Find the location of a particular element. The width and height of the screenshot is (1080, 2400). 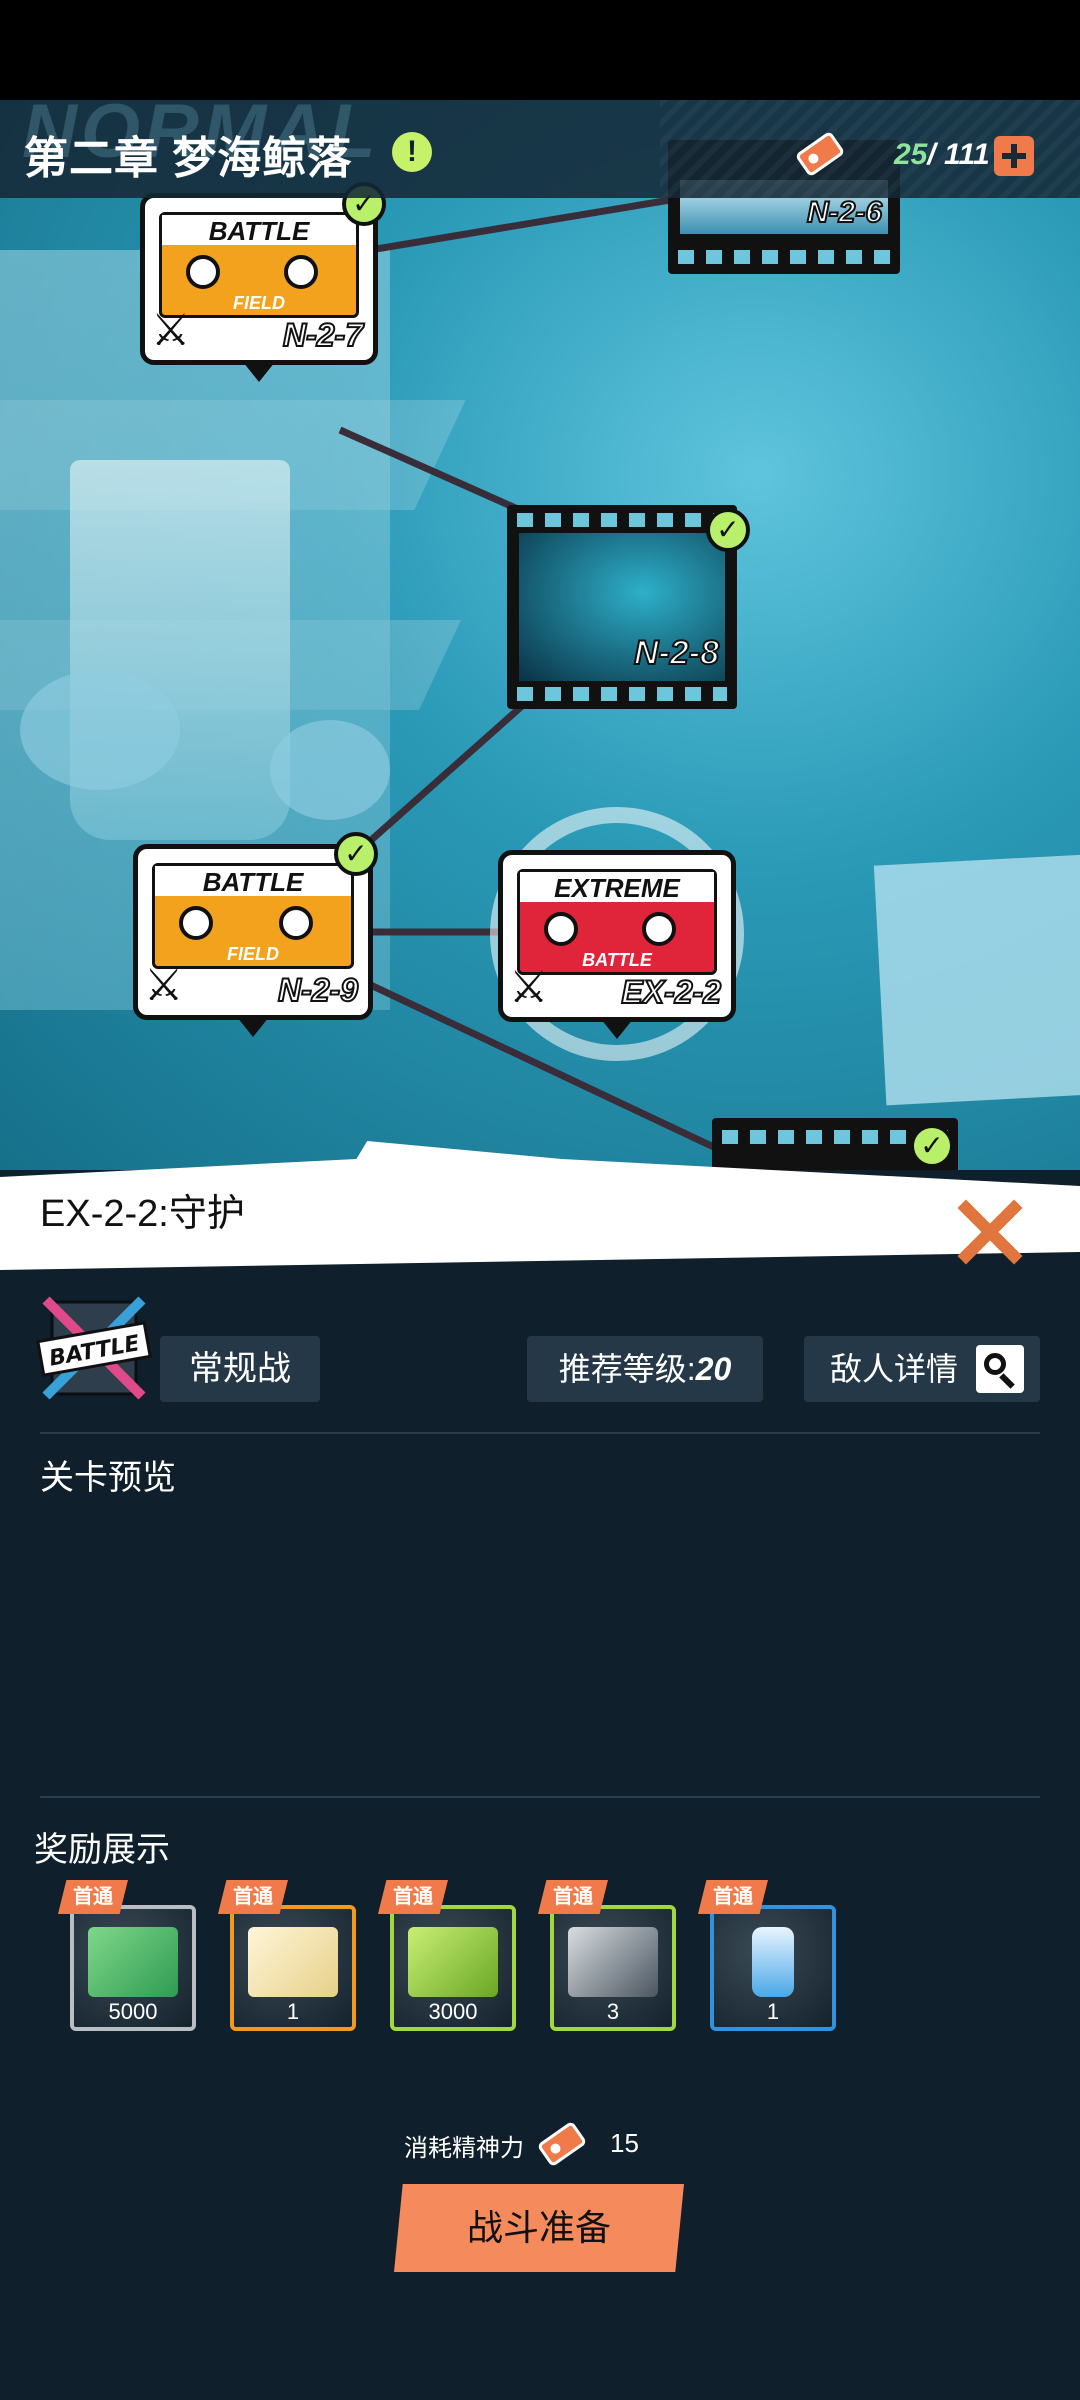

reward-item-currency: 5000 is located at coordinates (133, 1968).